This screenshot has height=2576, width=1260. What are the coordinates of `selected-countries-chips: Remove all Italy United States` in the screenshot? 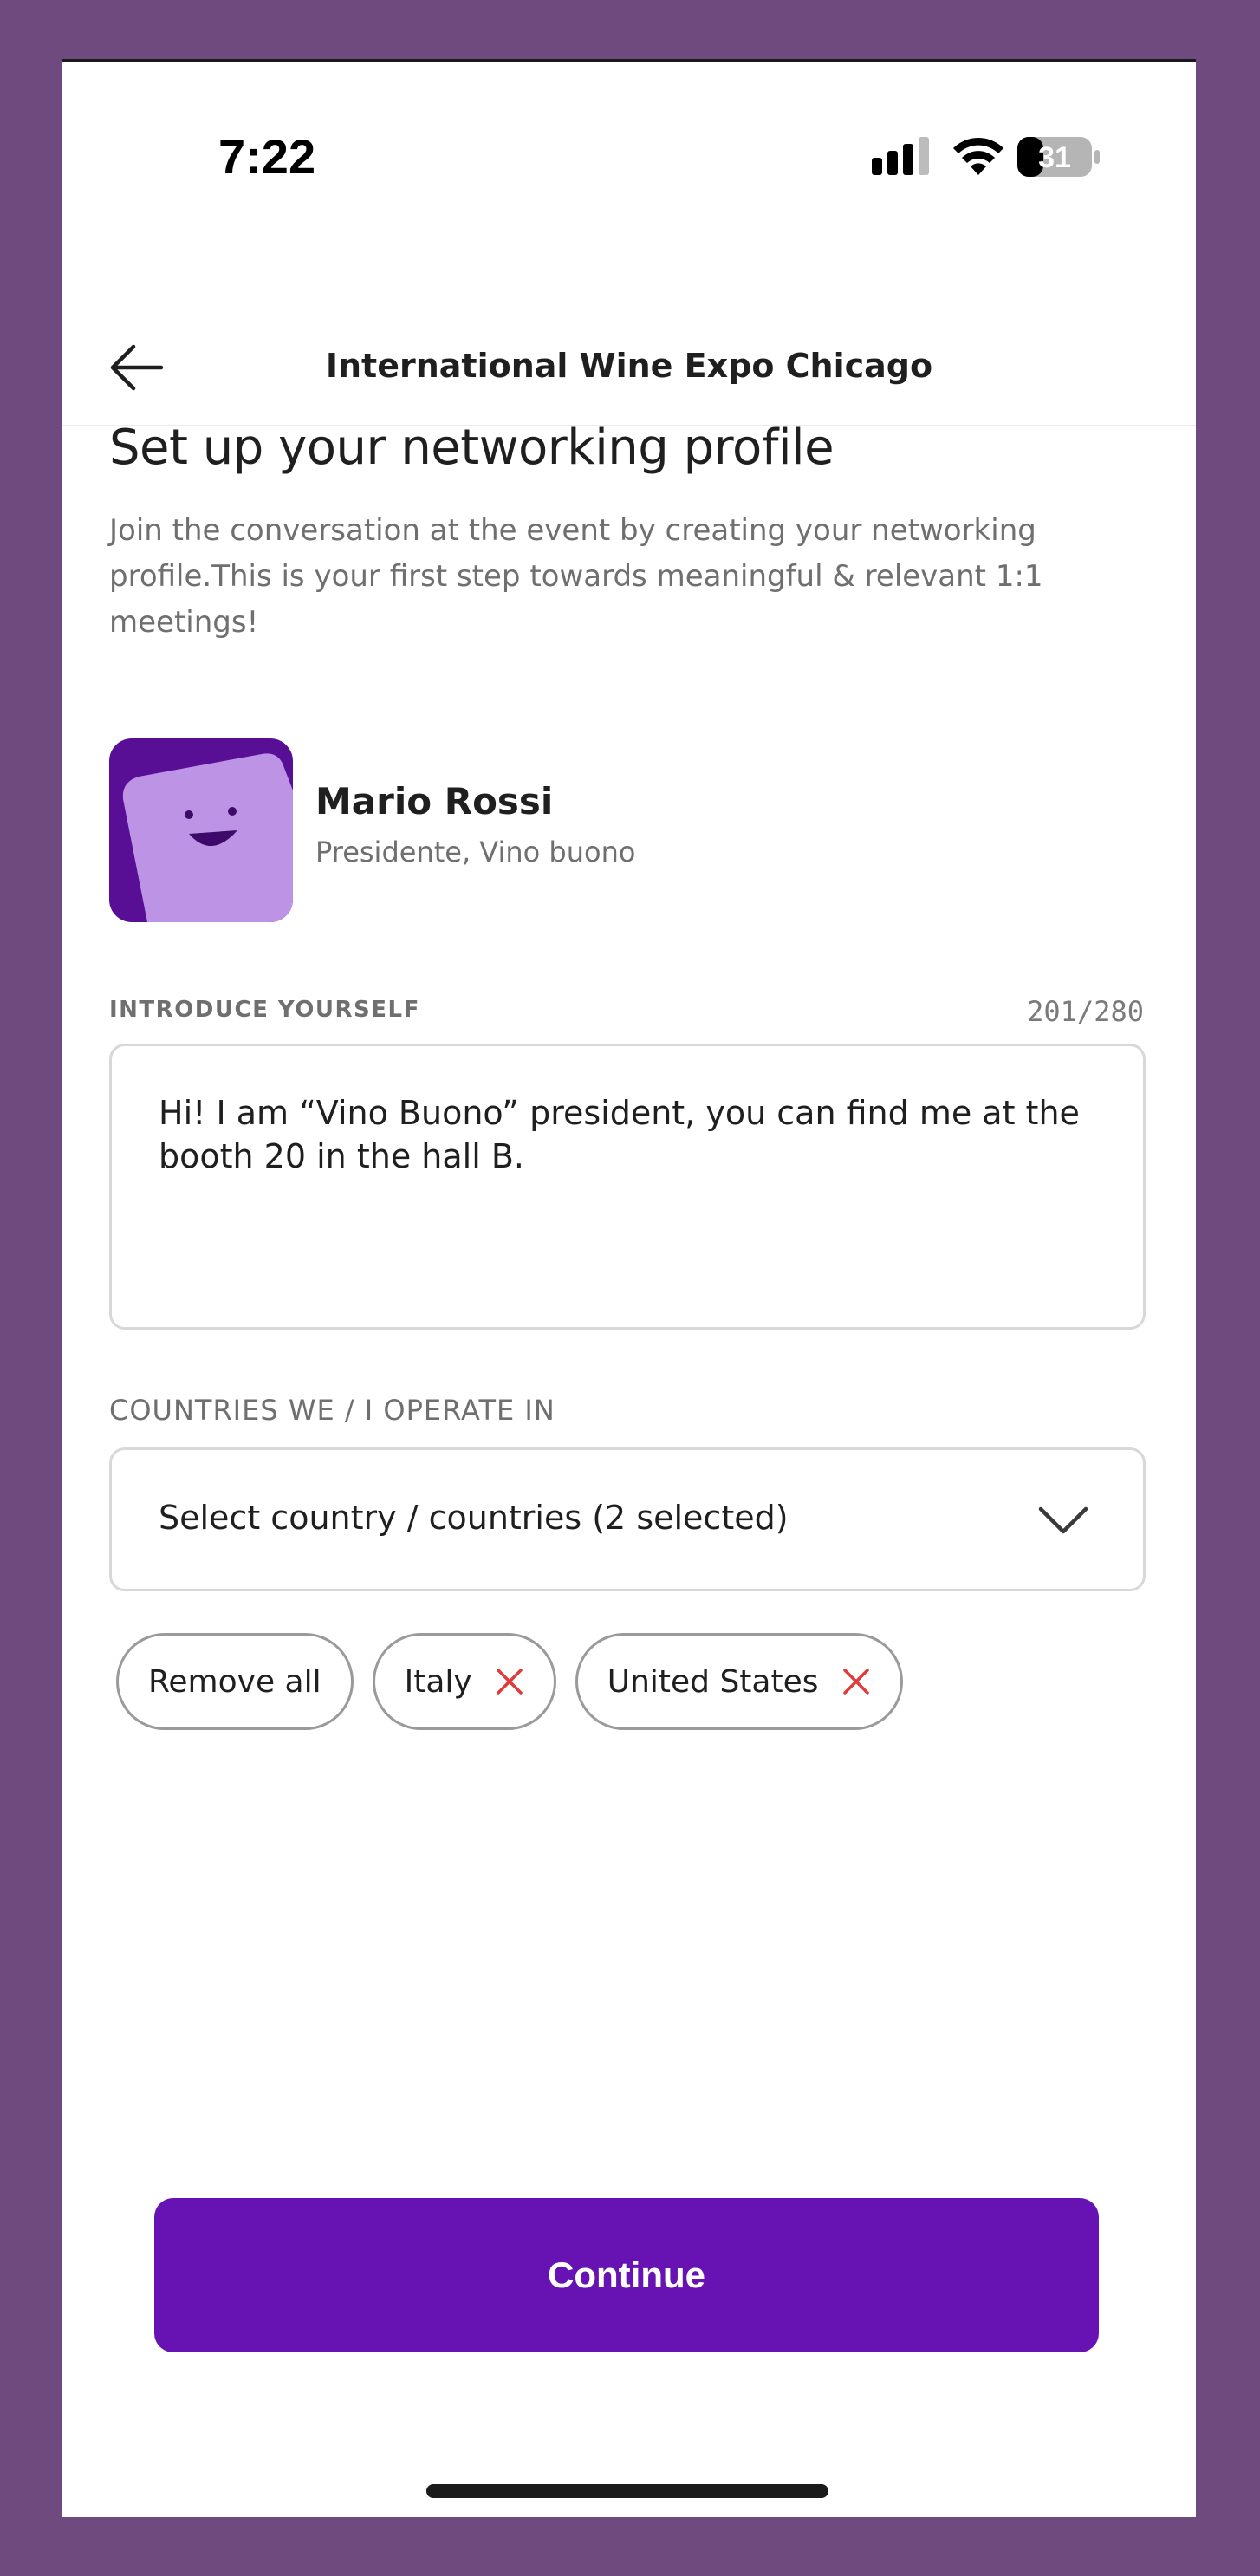 It's located at (509, 1681).